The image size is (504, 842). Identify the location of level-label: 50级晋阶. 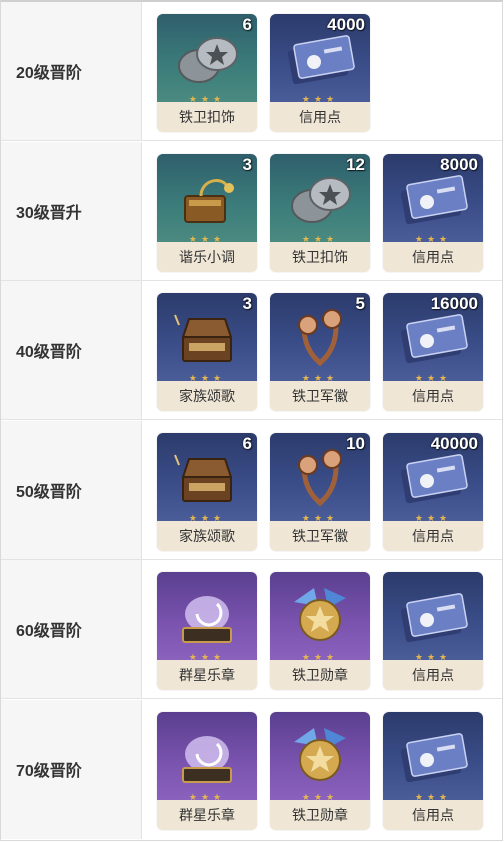
(71, 489).